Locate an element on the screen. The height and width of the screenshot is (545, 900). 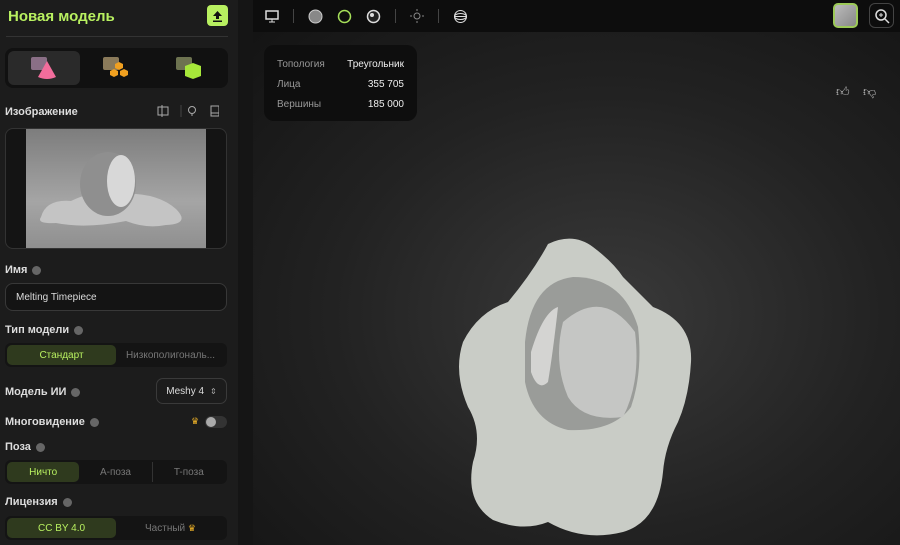
license-cc-by: CC BY 4.0 is located at coordinates (61, 528).